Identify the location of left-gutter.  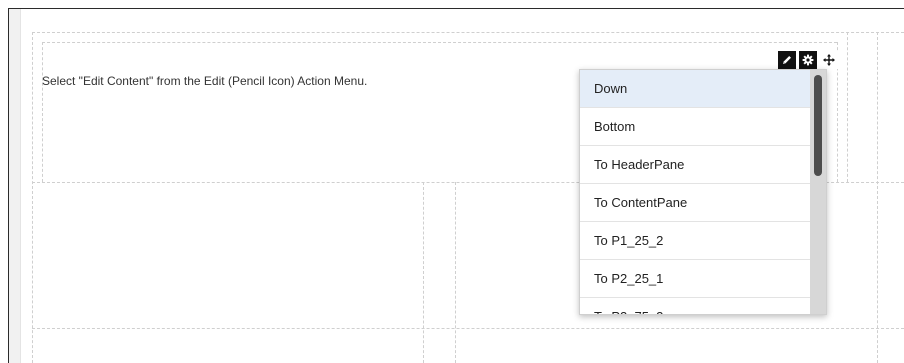
(15, 186).